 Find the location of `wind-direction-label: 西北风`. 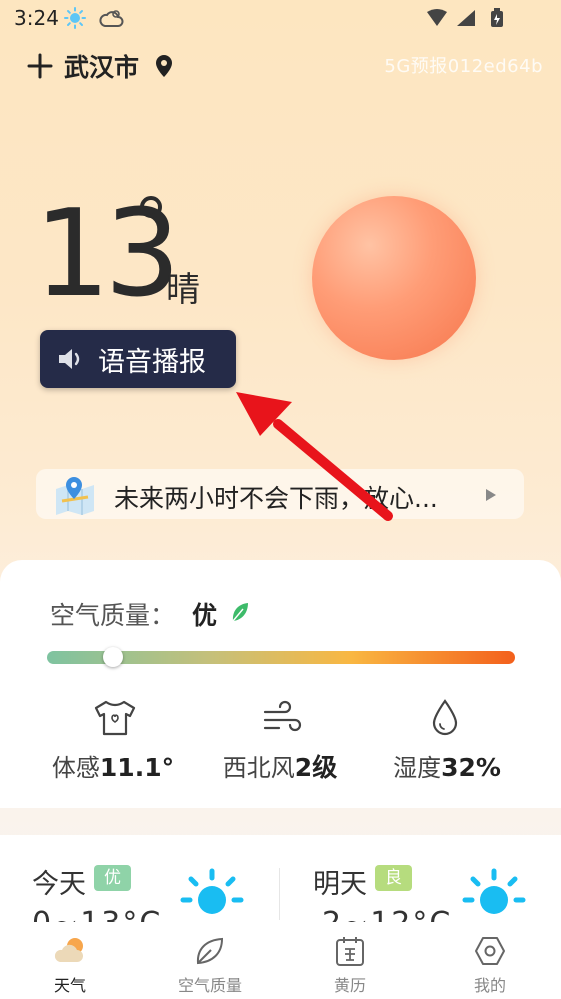

wind-direction-label: 西北风 is located at coordinates (258, 768).